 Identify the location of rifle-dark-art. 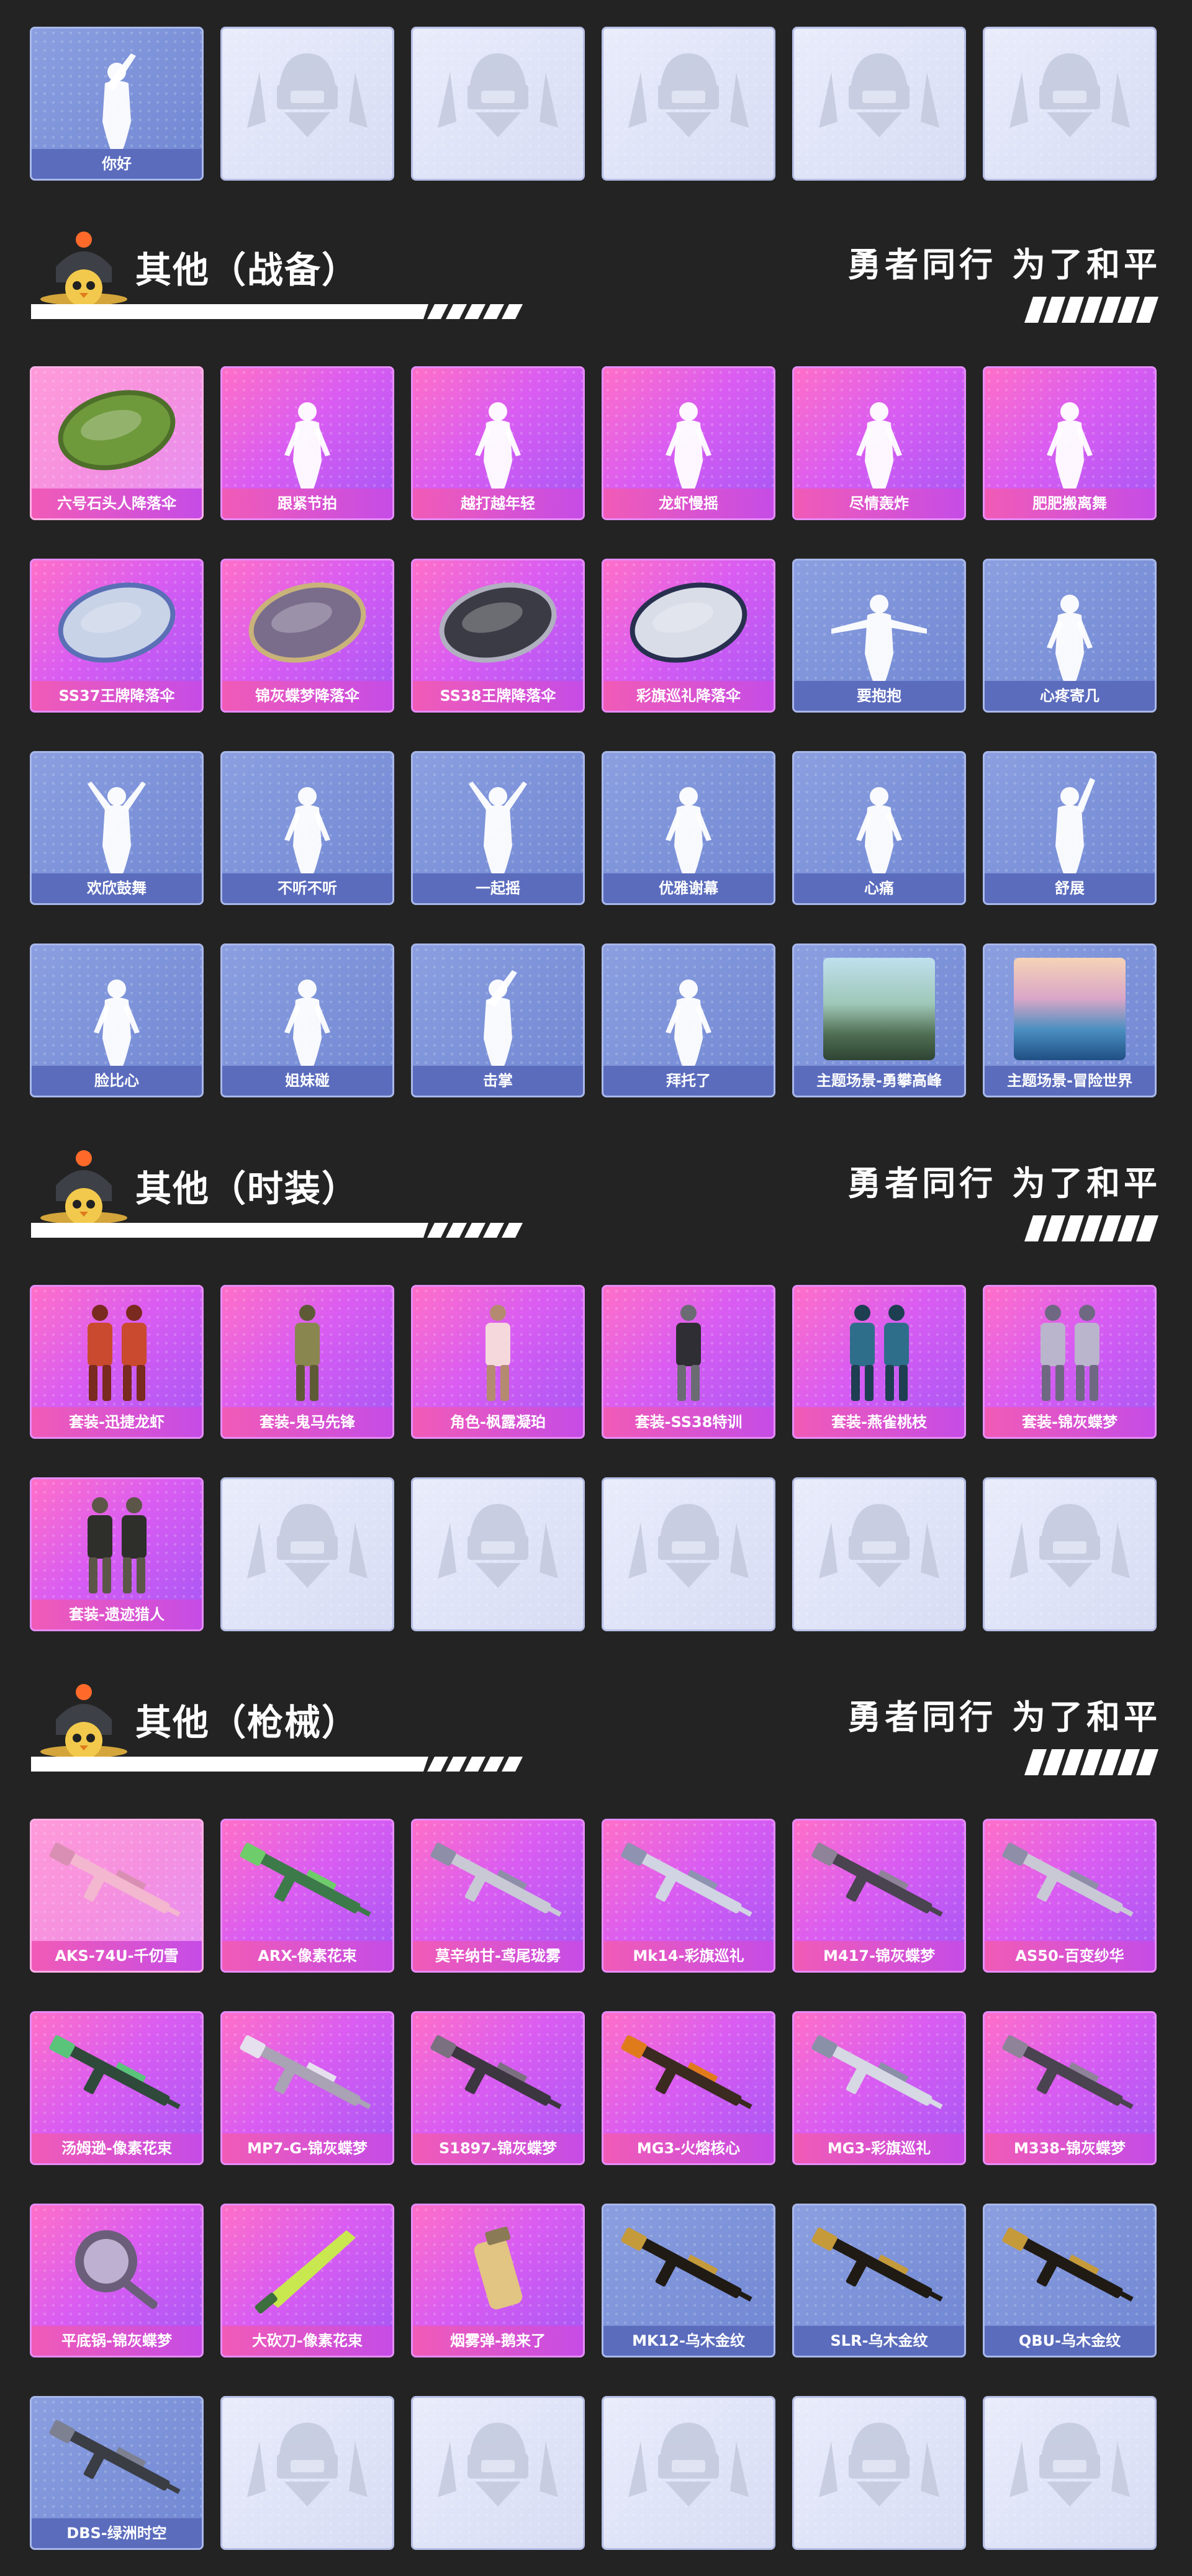
(877, 1879).